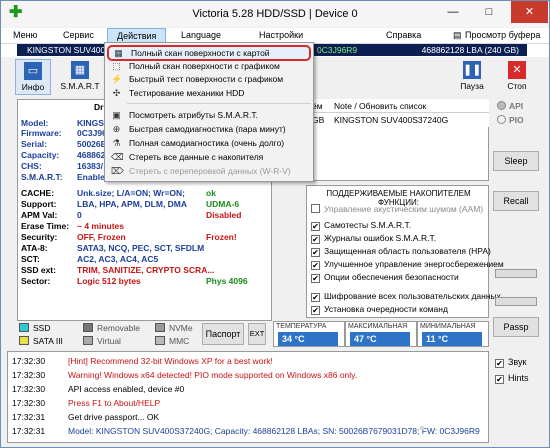  Describe the element at coordinates (200, 53) in the screenshot. I see `menu-item-label: Полный скан поверхности с картой` at that location.